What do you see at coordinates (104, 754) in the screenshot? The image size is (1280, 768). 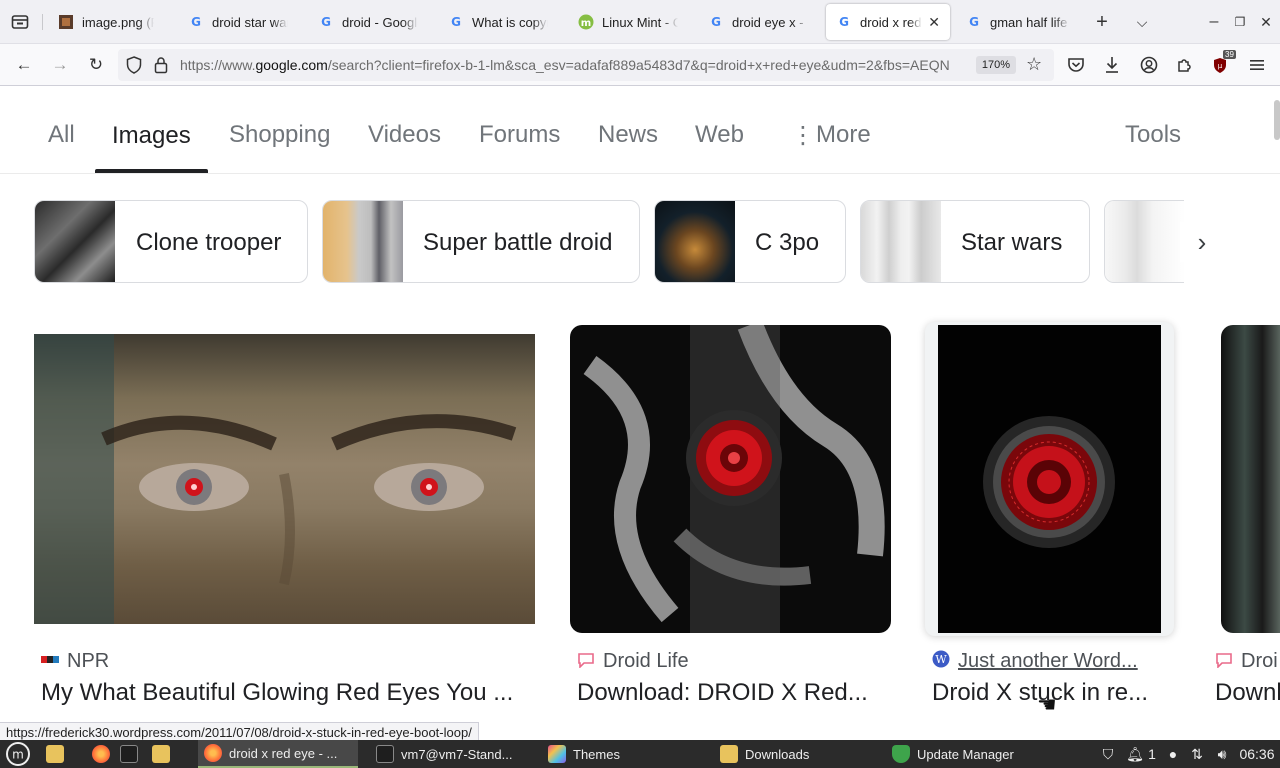 I see `firefox-launcher-icon` at bounding box center [104, 754].